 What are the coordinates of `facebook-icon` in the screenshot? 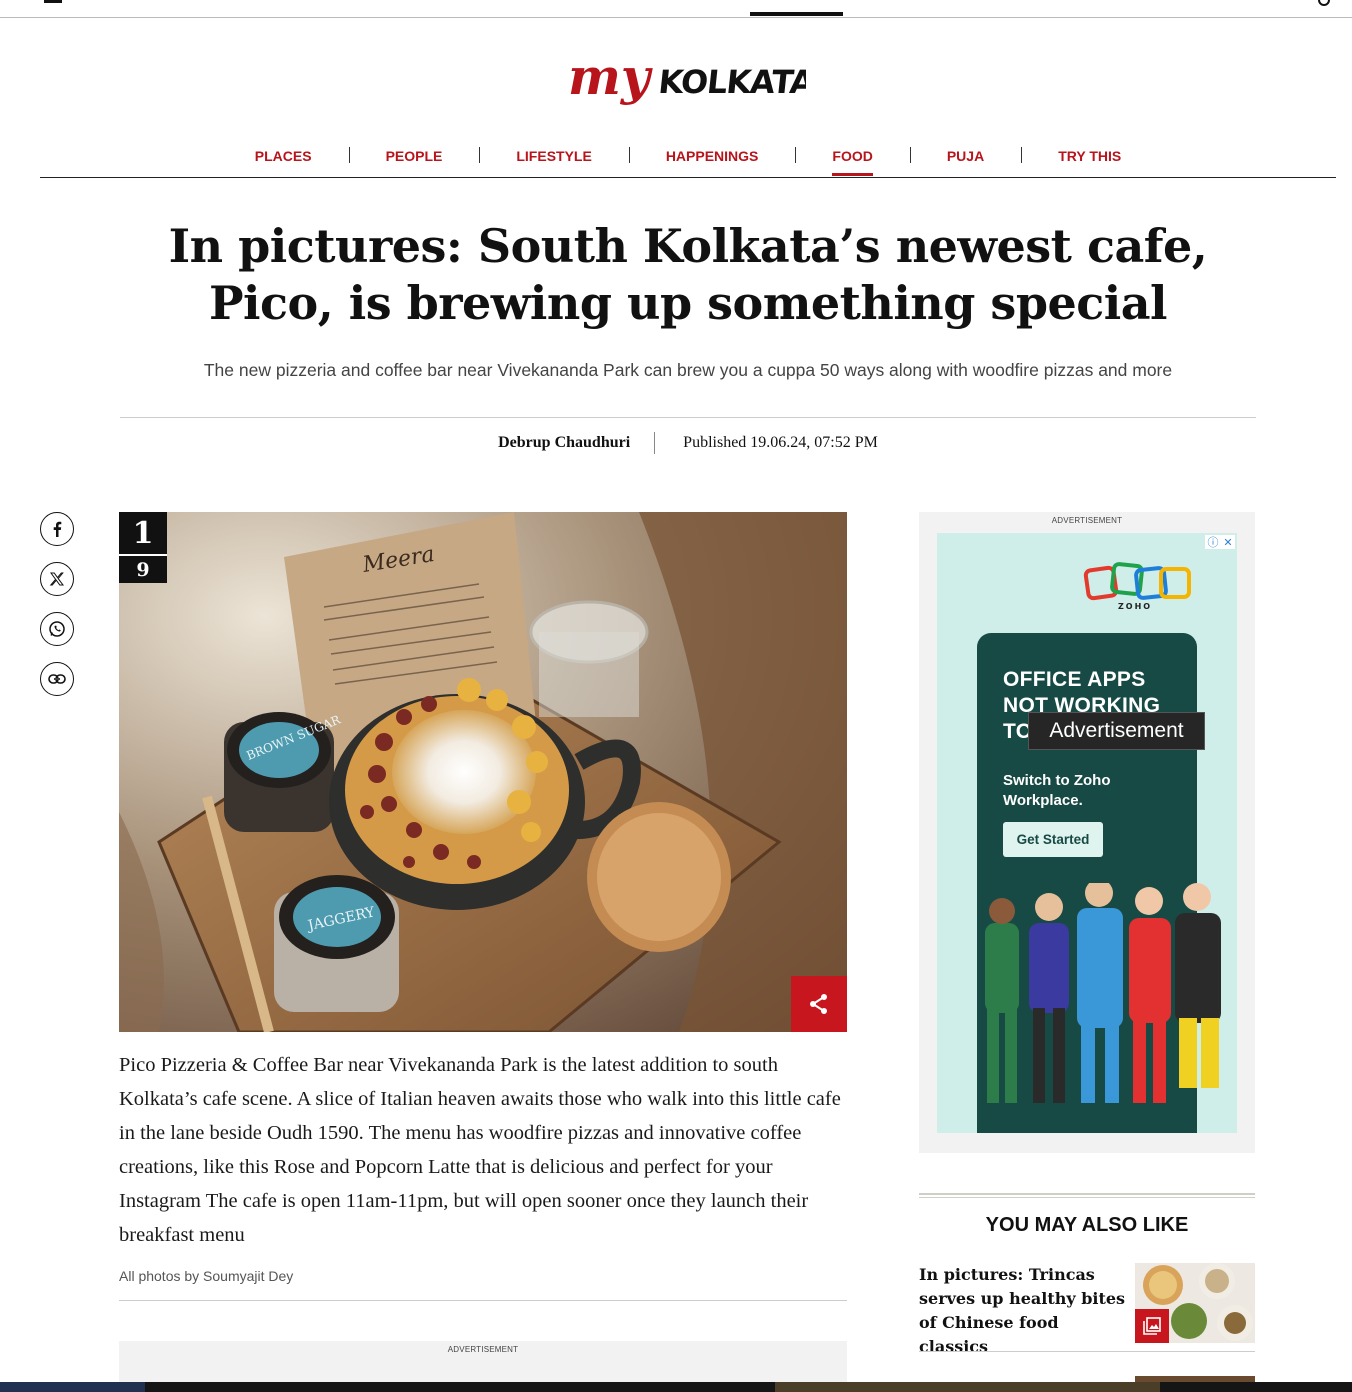 It's located at (57, 529).